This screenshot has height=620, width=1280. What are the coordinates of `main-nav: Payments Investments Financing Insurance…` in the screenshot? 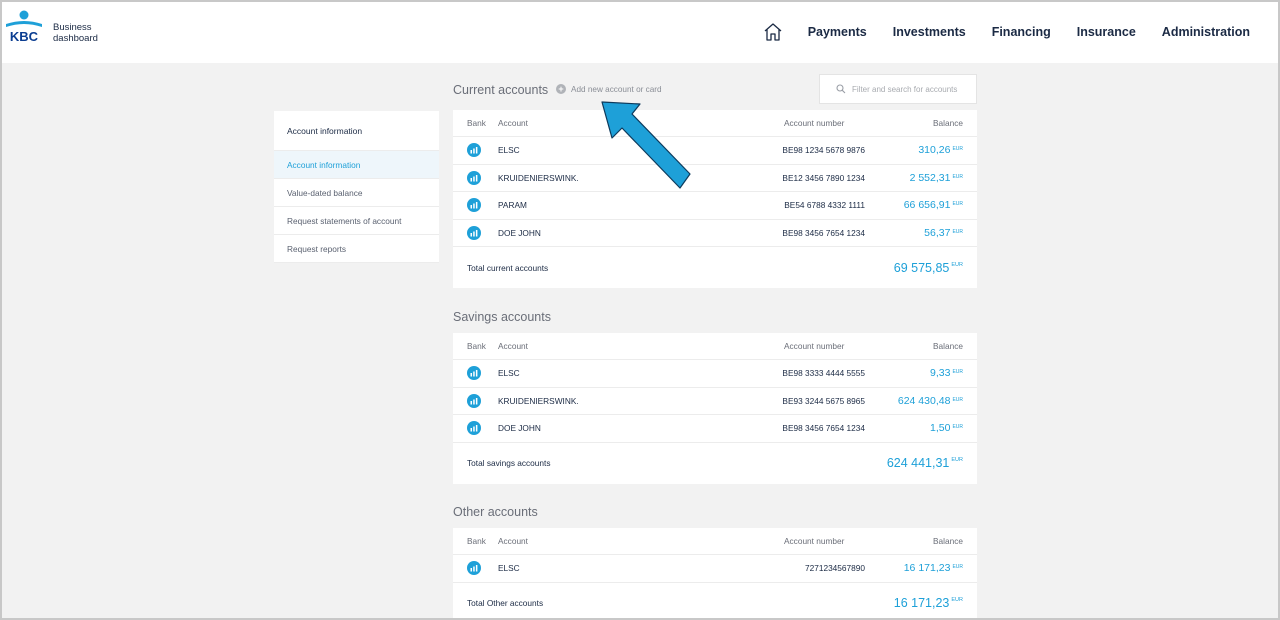 It's located at (1006, 32).